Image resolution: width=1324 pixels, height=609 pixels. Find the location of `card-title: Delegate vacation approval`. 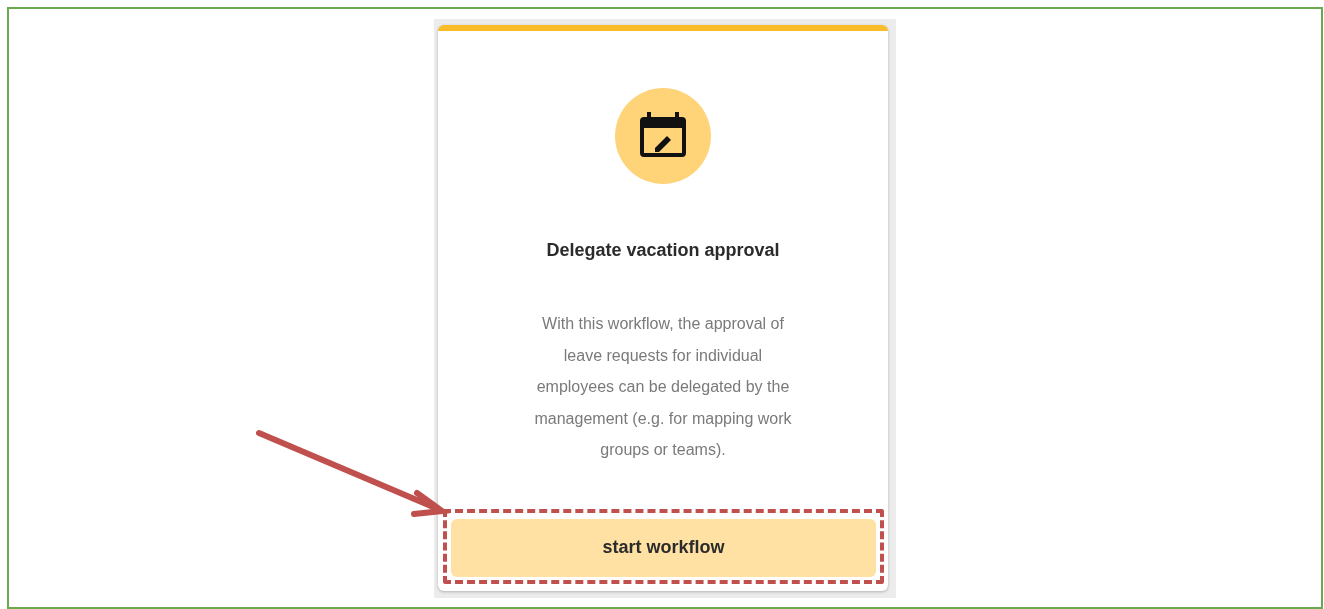

card-title: Delegate vacation approval is located at coordinates (663, 250).